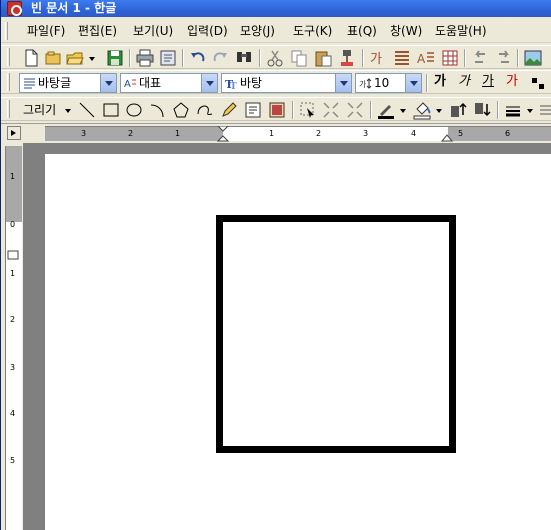 The image size is (551, 530). What do you see at coordinates (31, 58) in the screenshot?
I see `new-document-icon` at bounding box center [31, 58].